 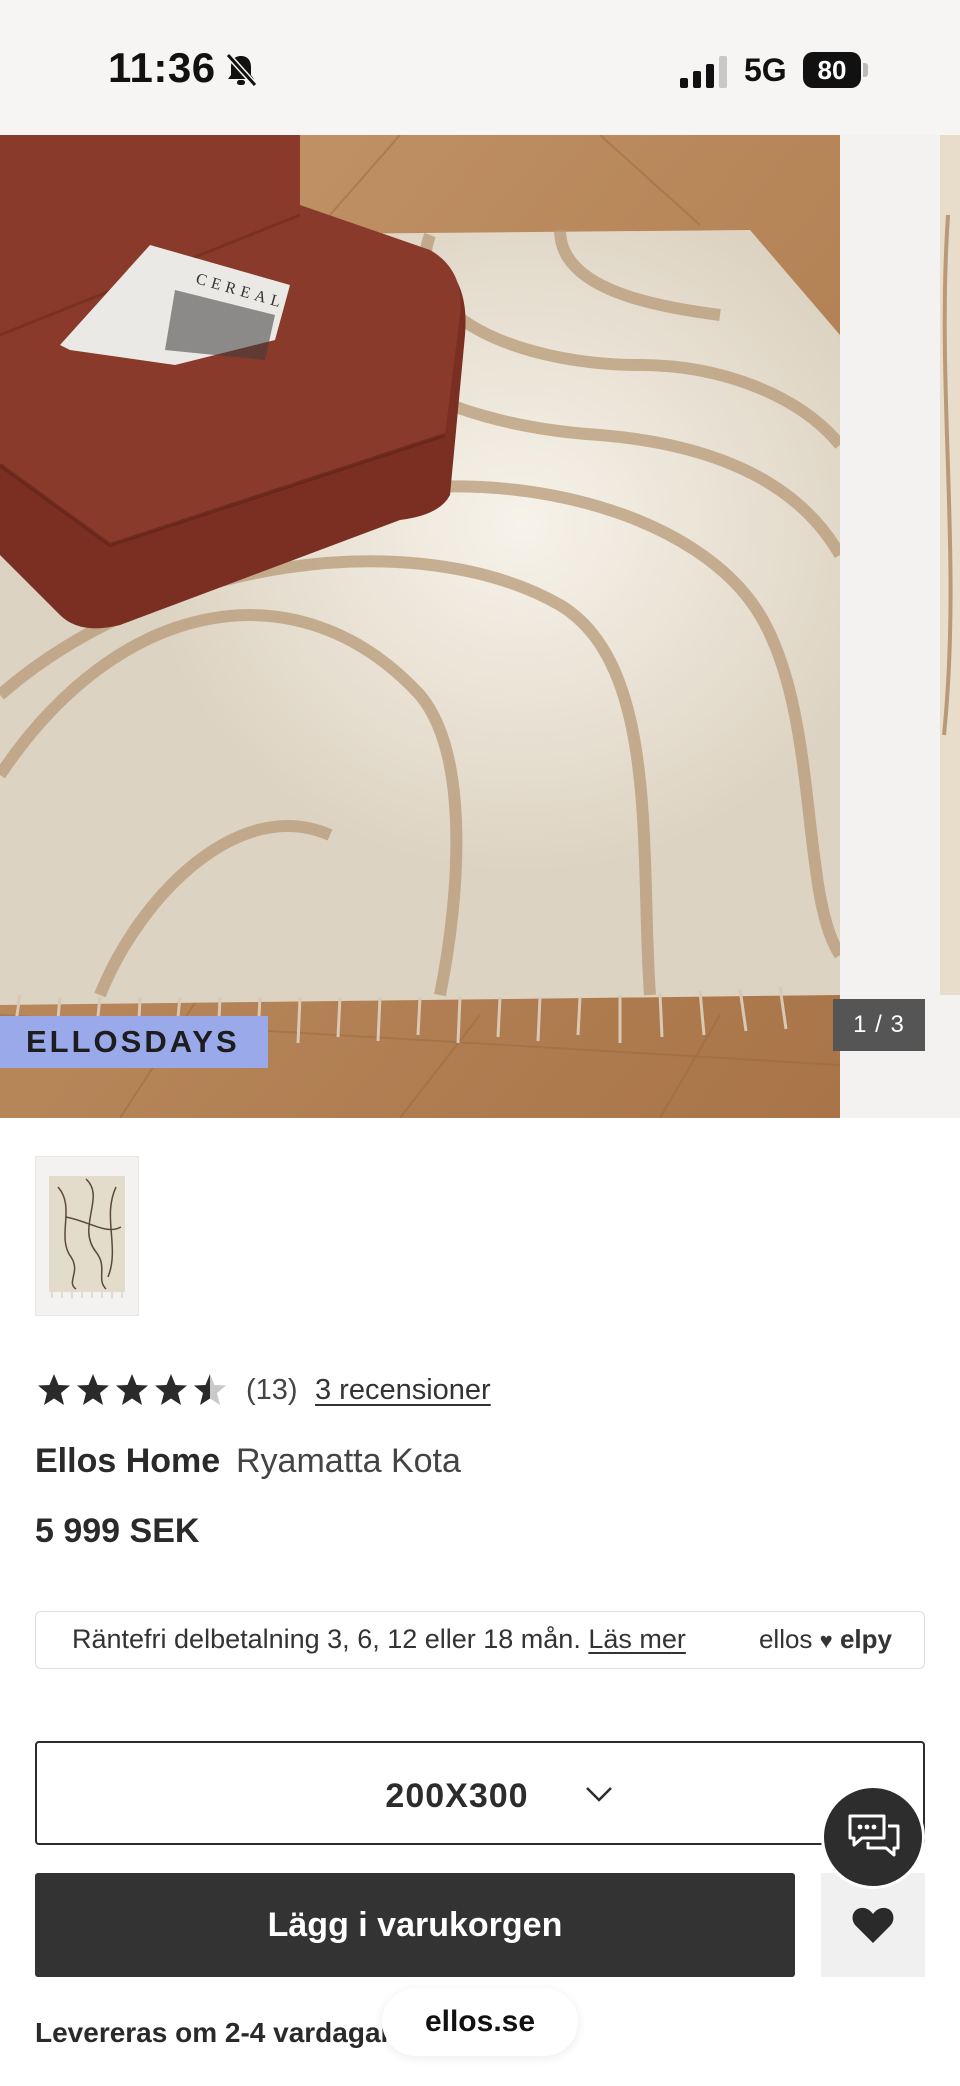 I want to click on chat-button, so click(x=873, y=1837).